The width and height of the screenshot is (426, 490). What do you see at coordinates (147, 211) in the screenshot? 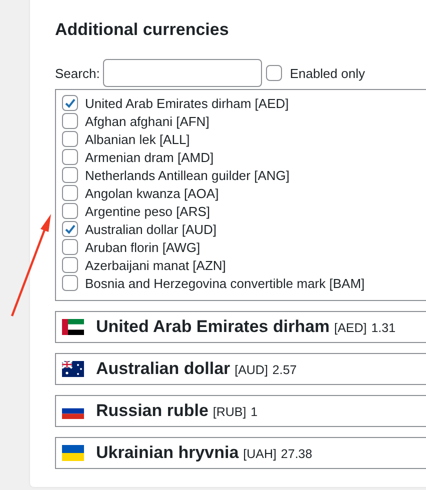
I see `currency-option: Argentine peso [ARS]` at bounding box center [147, 211].